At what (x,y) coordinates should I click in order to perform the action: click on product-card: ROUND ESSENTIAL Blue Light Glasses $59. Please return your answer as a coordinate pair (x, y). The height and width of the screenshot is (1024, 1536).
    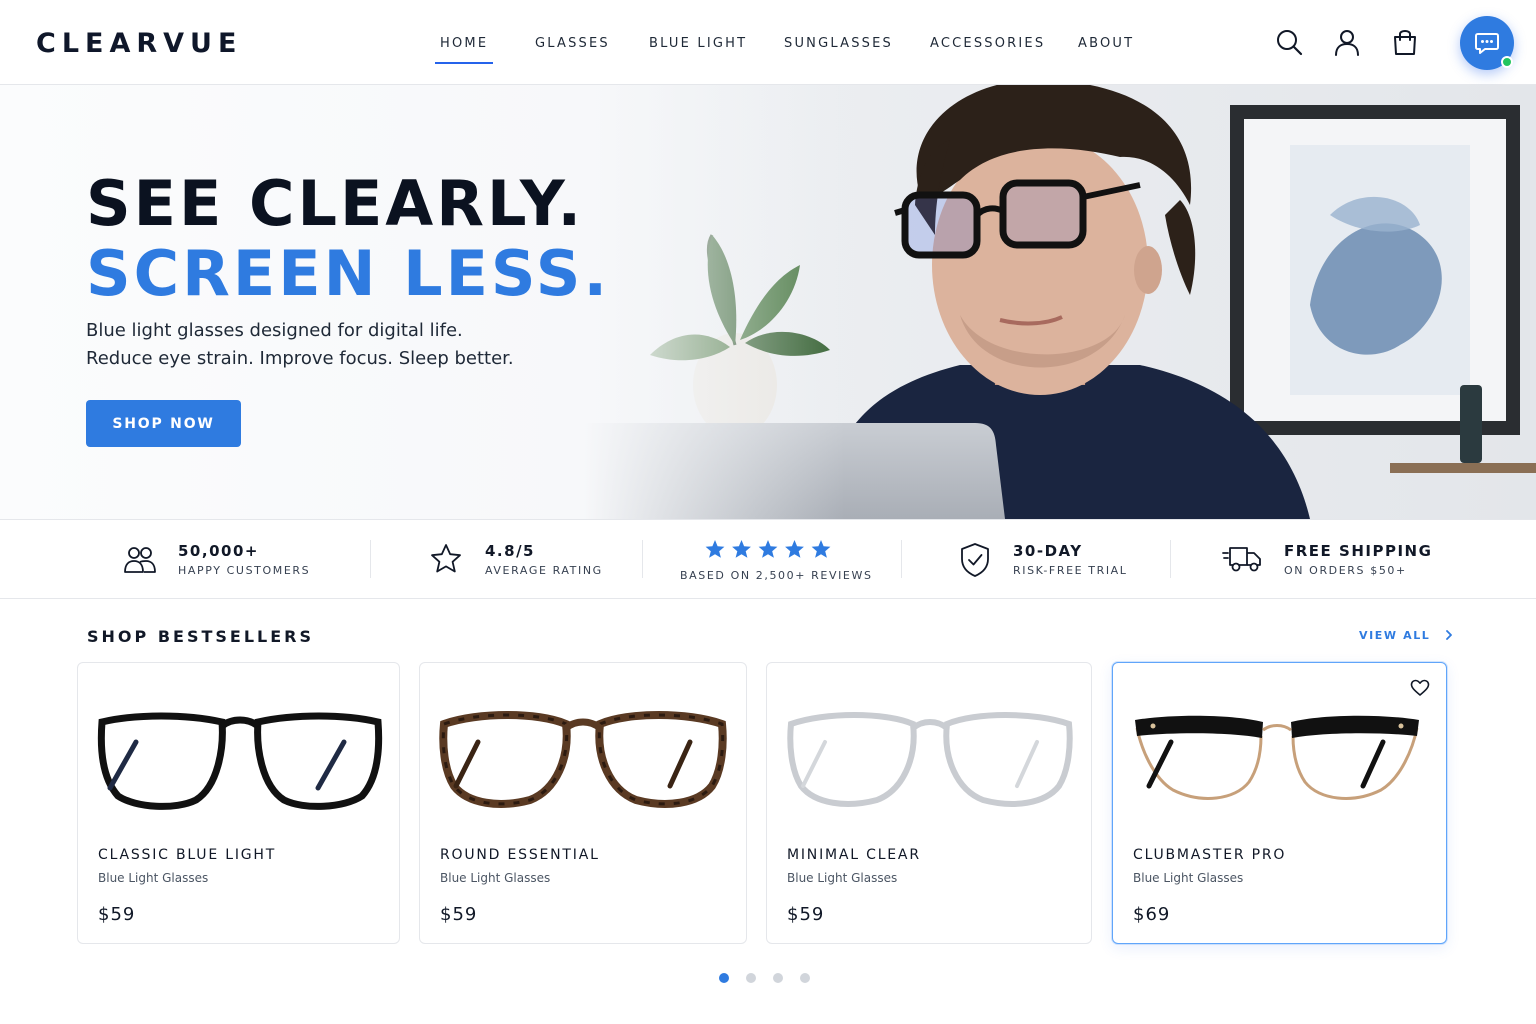
    Looking at the image, I should click on (583, 803).